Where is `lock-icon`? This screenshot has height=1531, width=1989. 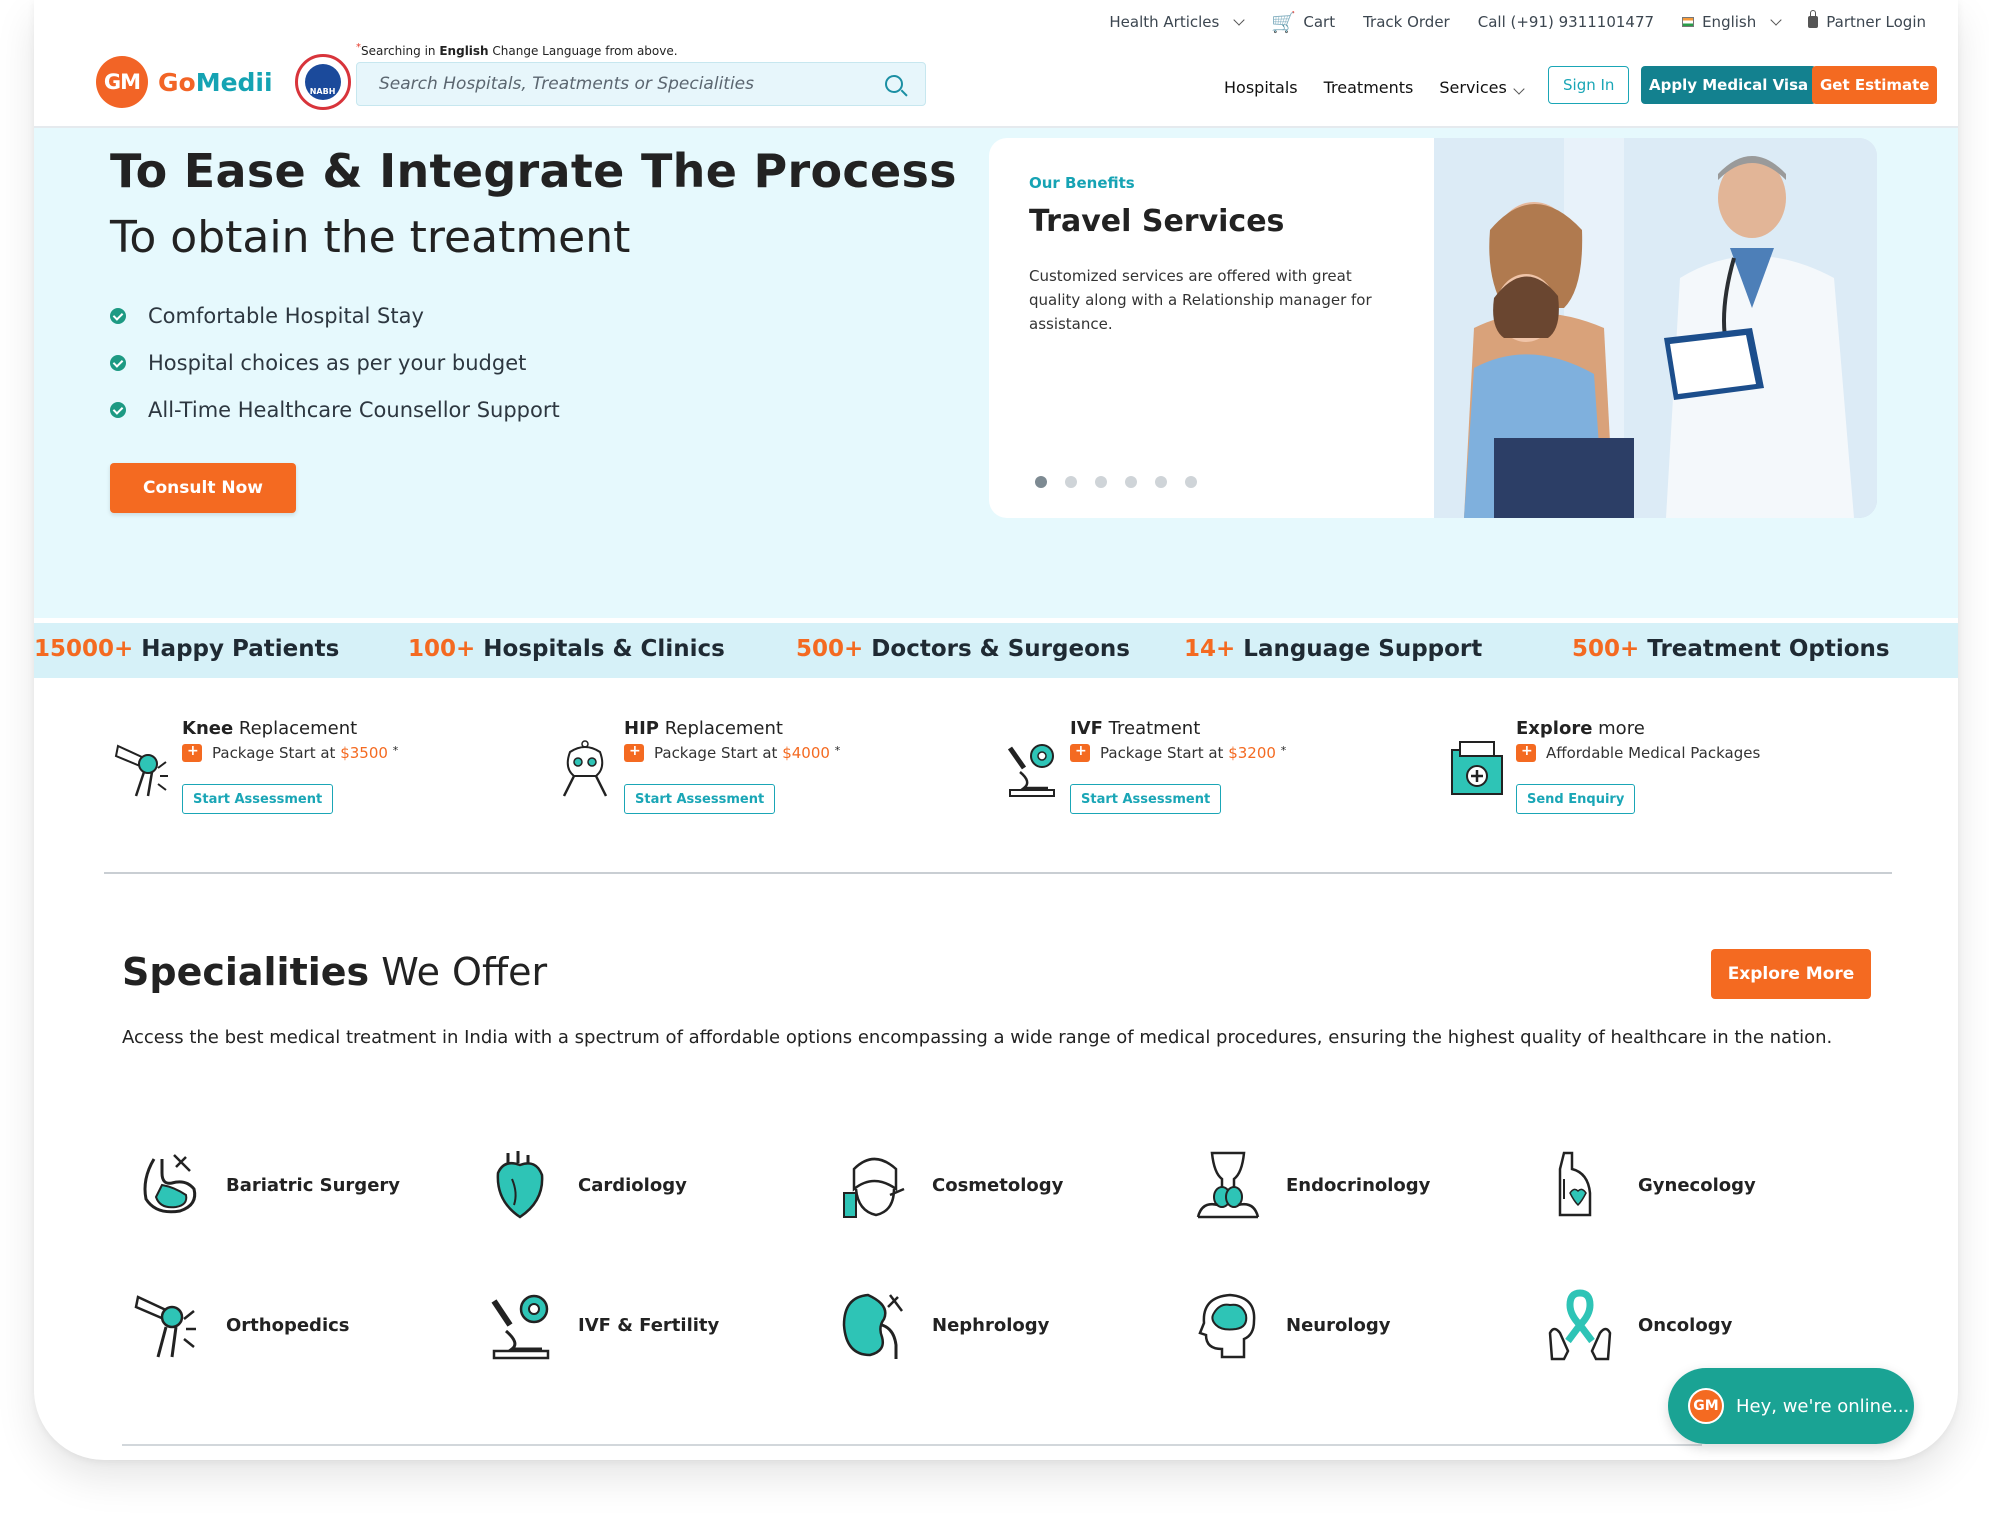
lock-icon is located at coordinates (1813, 19).